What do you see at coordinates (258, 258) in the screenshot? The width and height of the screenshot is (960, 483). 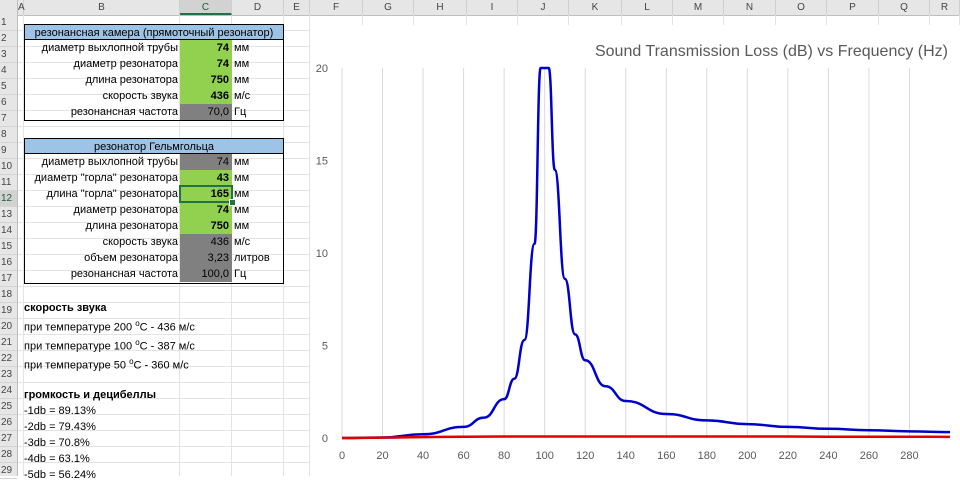 I see `param-unit: литров` at bounding box center [258, 258].